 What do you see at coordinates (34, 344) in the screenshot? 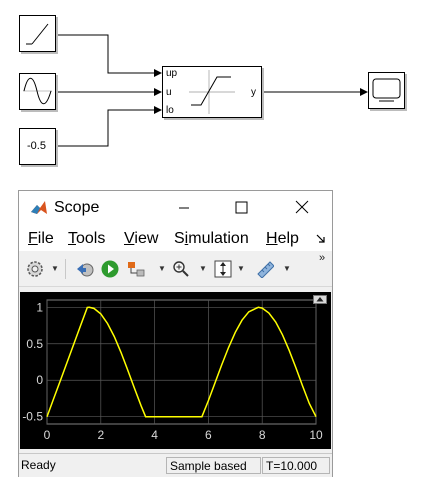
I see `y-tick-label: 0.5` at bounding box center [34, 344].